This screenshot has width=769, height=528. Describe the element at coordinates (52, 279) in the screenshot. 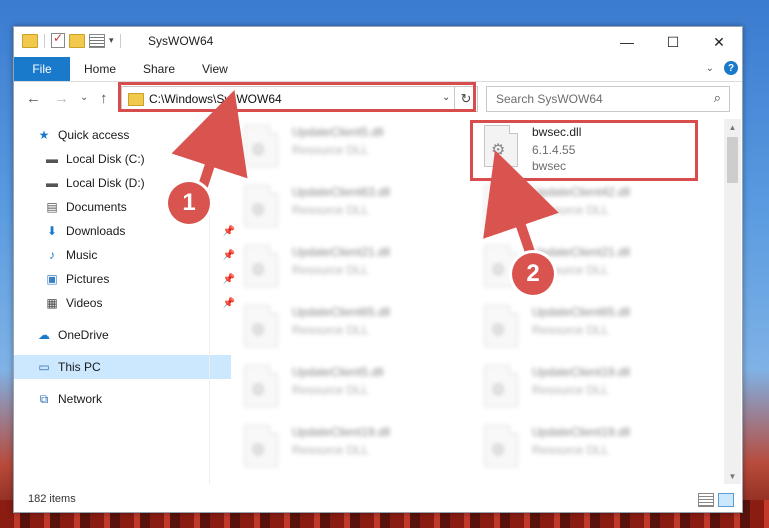

I see `pictures-icon: ▣` at that location.